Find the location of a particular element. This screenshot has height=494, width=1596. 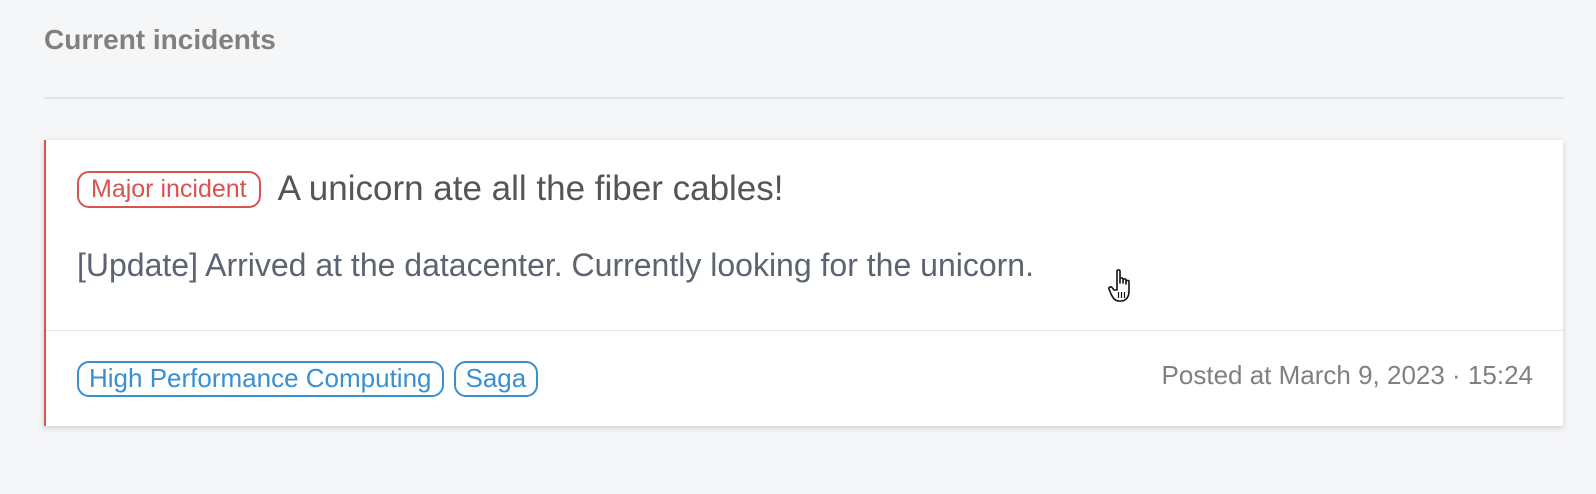

section-title: Current incidents is located at coordinates (160, 39).